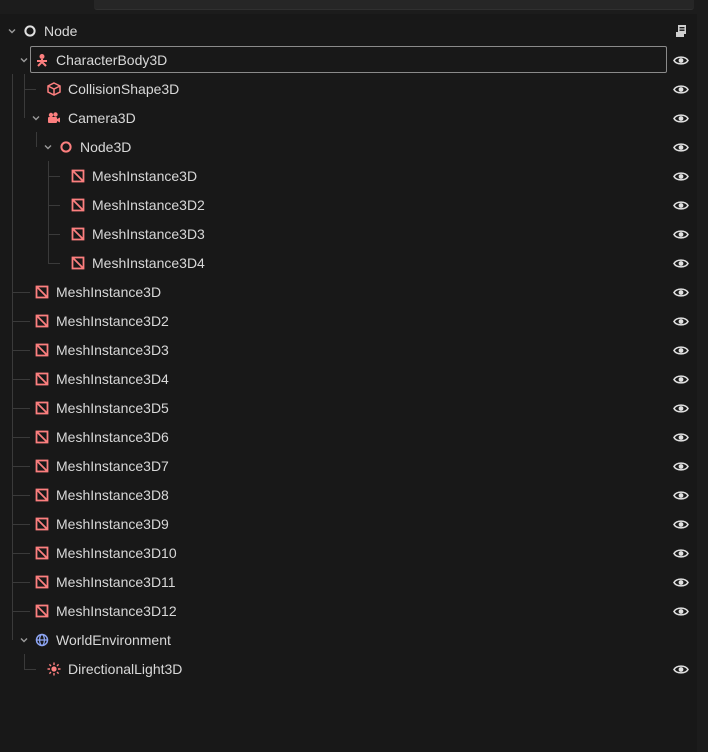 Image resolution: width=708 pixels, height=752 pixels. What do you see at coordinates (113, 640) in the screenshot?
I see `tree-item-label: WorldEnvironment` at bounding box center [113, 640].